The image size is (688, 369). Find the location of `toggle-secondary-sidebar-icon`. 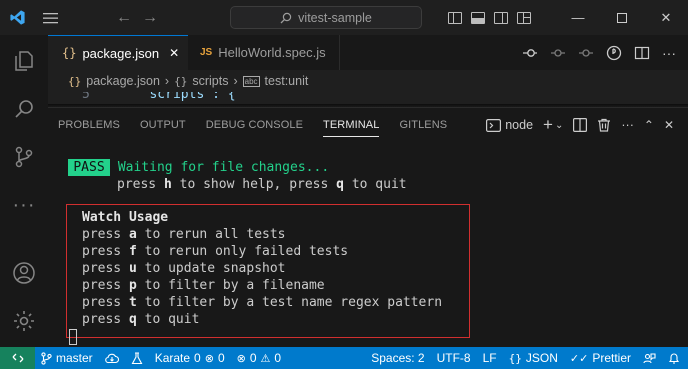

toggle-secondary-sidebar-icon is located at coordinates (501, 17).